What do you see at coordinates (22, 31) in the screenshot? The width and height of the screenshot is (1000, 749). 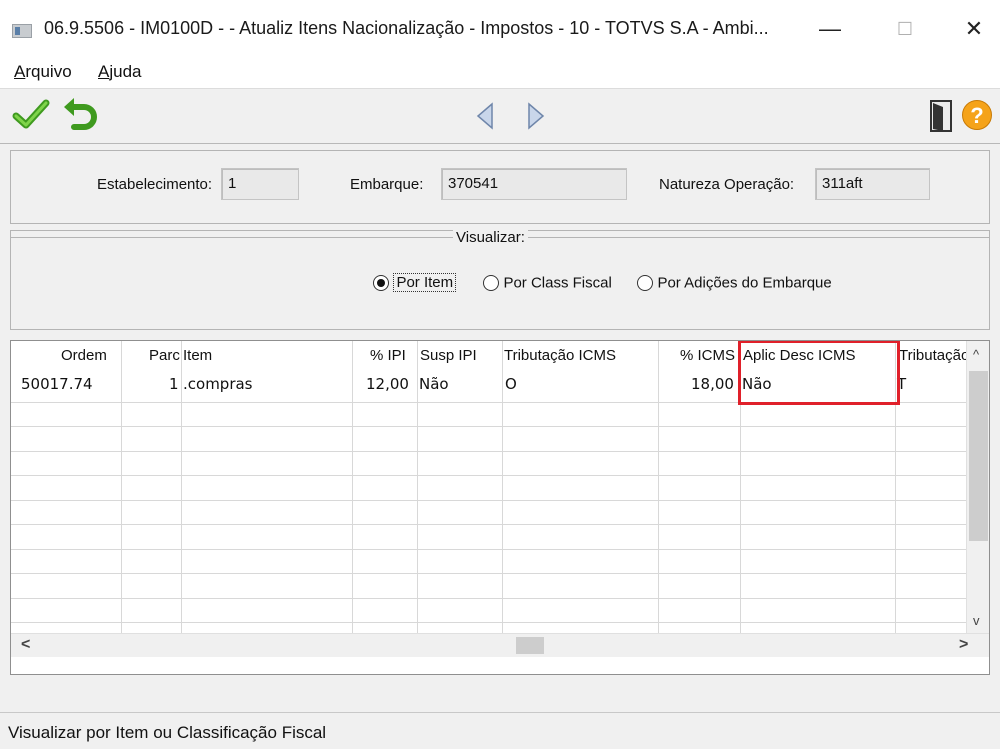 I see `app-icon` at bounding box center [22, 31].